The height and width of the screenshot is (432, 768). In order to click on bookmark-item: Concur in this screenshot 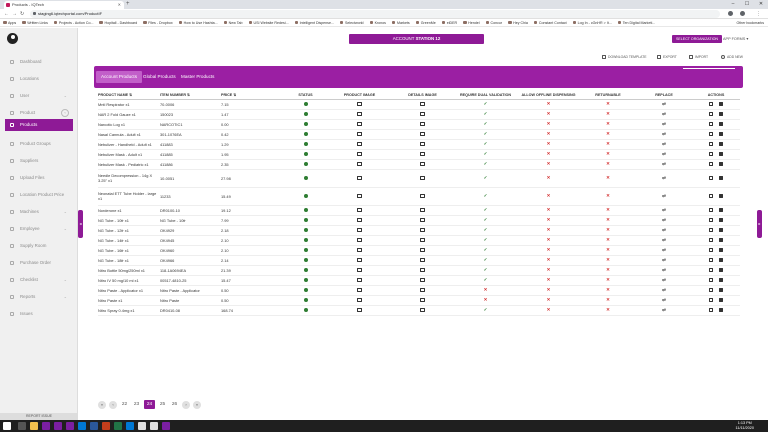, I will do `click(493, 23)`.